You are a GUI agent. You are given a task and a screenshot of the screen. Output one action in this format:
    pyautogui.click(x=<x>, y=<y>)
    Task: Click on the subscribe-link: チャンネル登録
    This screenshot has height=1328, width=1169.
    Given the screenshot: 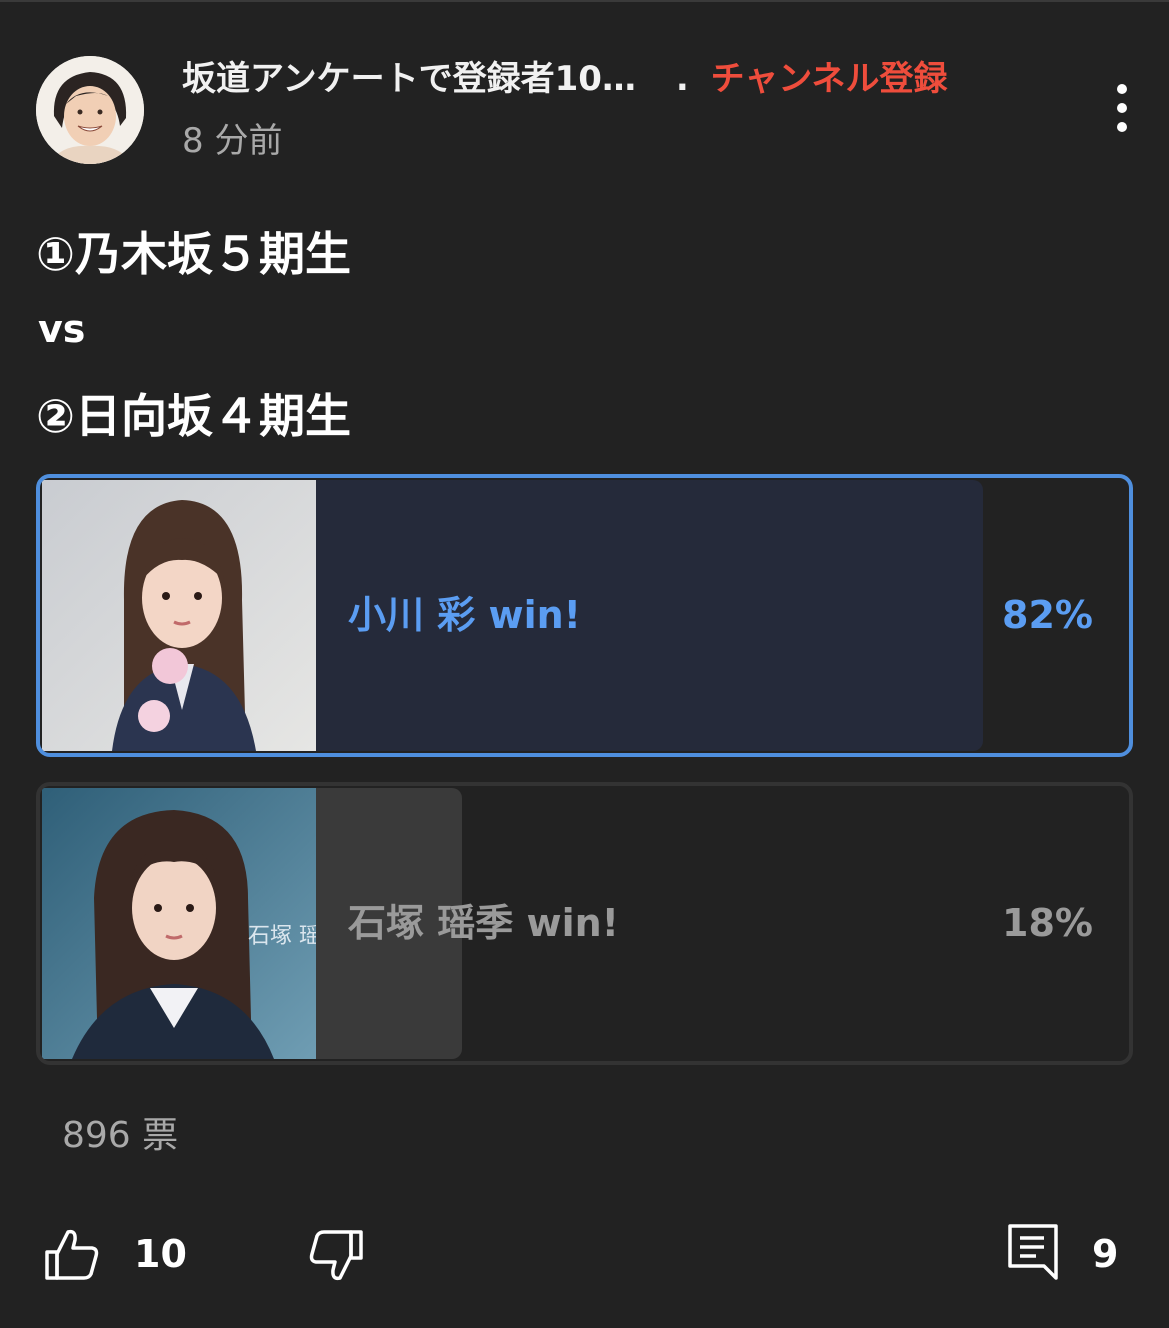 What is the action you would take?
    pyautogui.click(x=829, y=79)
    